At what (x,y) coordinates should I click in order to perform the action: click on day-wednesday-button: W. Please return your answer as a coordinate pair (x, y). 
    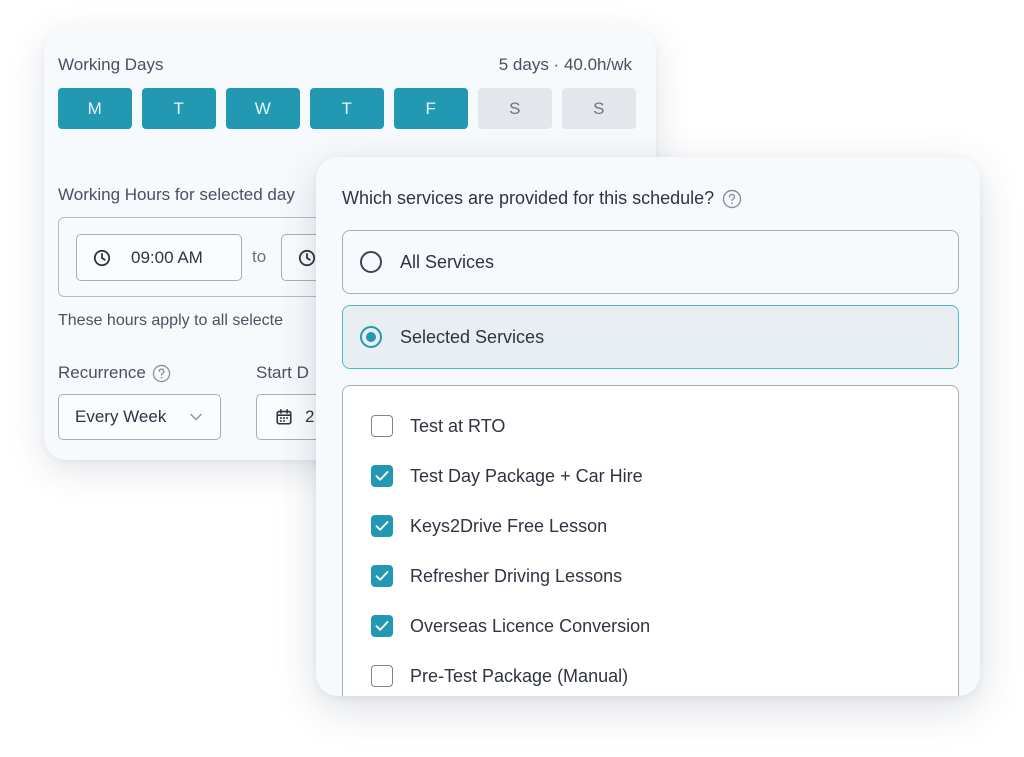
    Looking at the image, I should click on (263, 108).